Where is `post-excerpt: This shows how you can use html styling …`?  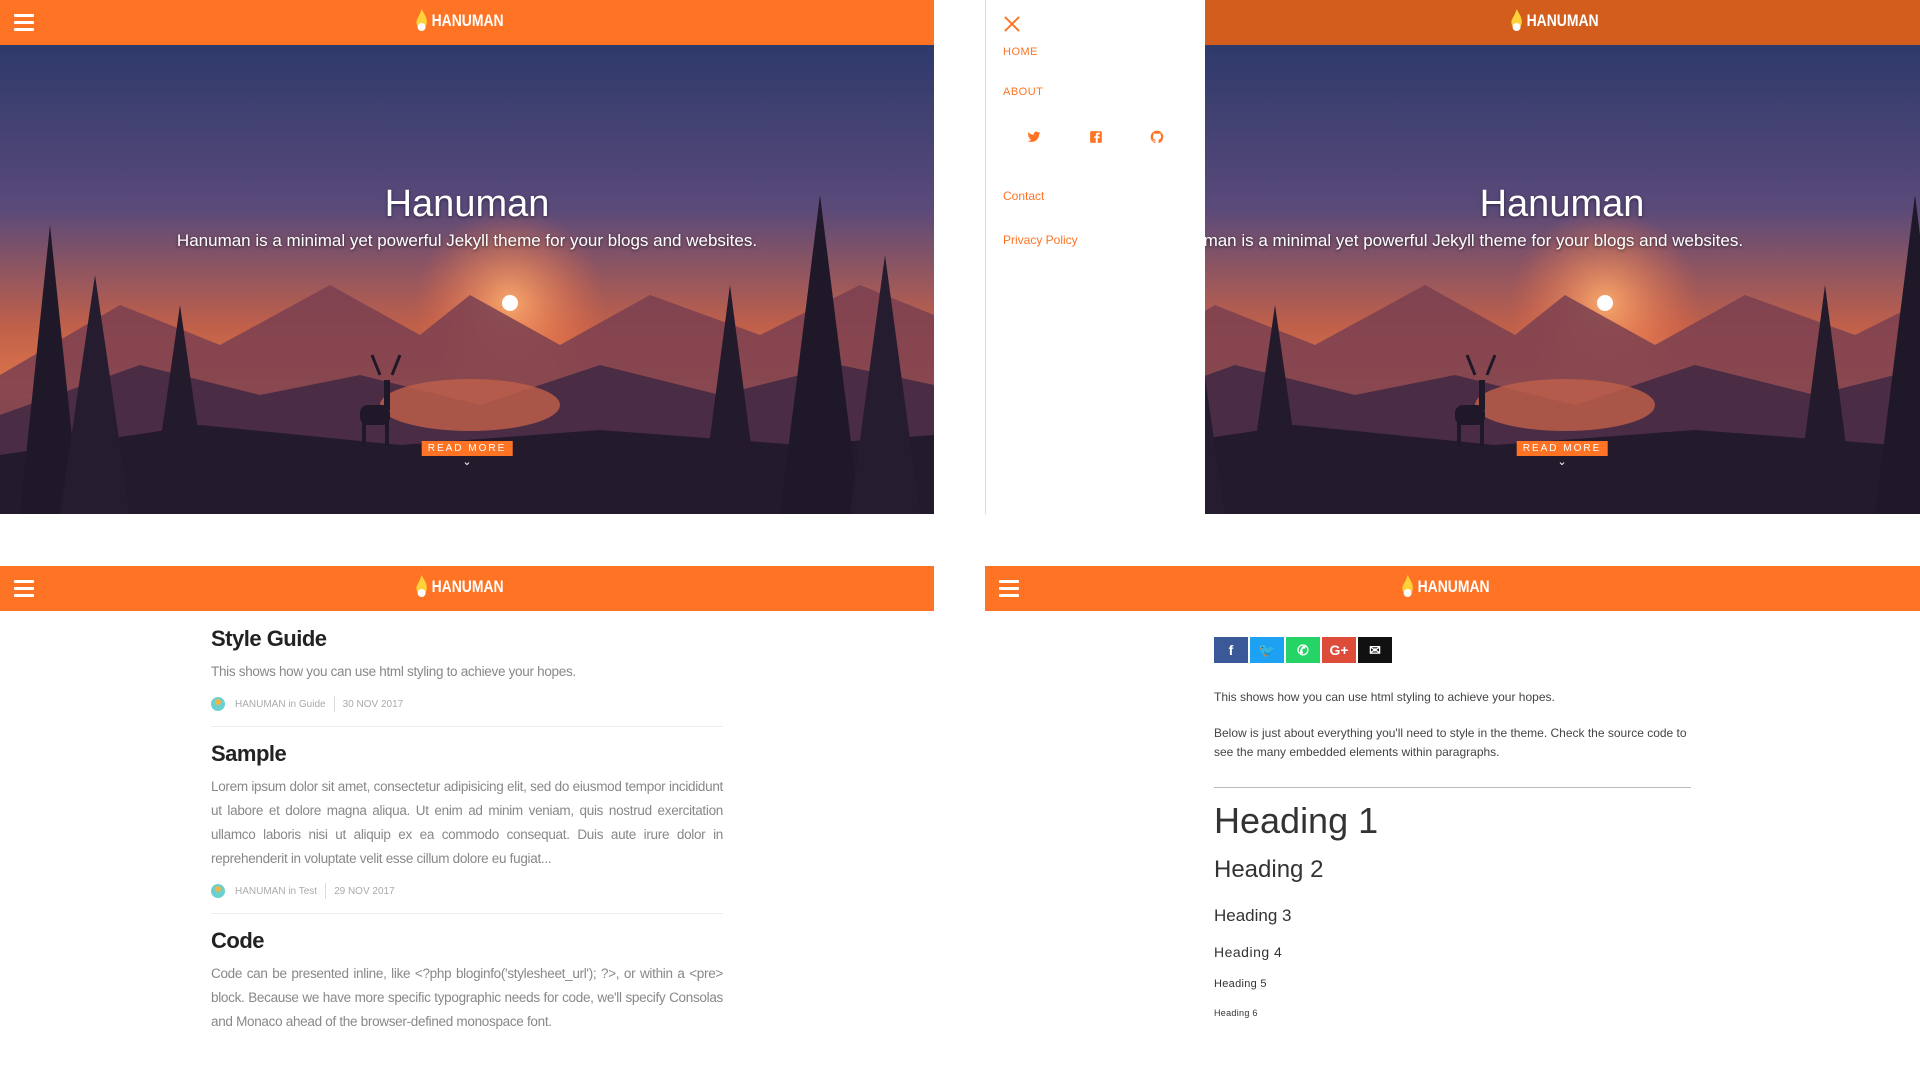 post-excerpt: This shows how you can use html styling … is located at coordinates (393, 671).